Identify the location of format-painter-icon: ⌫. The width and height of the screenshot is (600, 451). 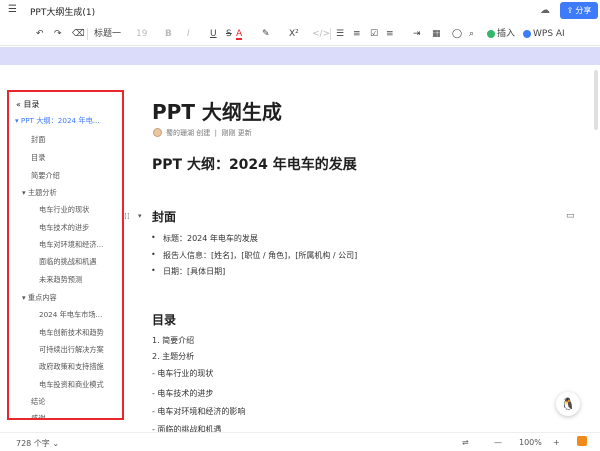
(78, 34).